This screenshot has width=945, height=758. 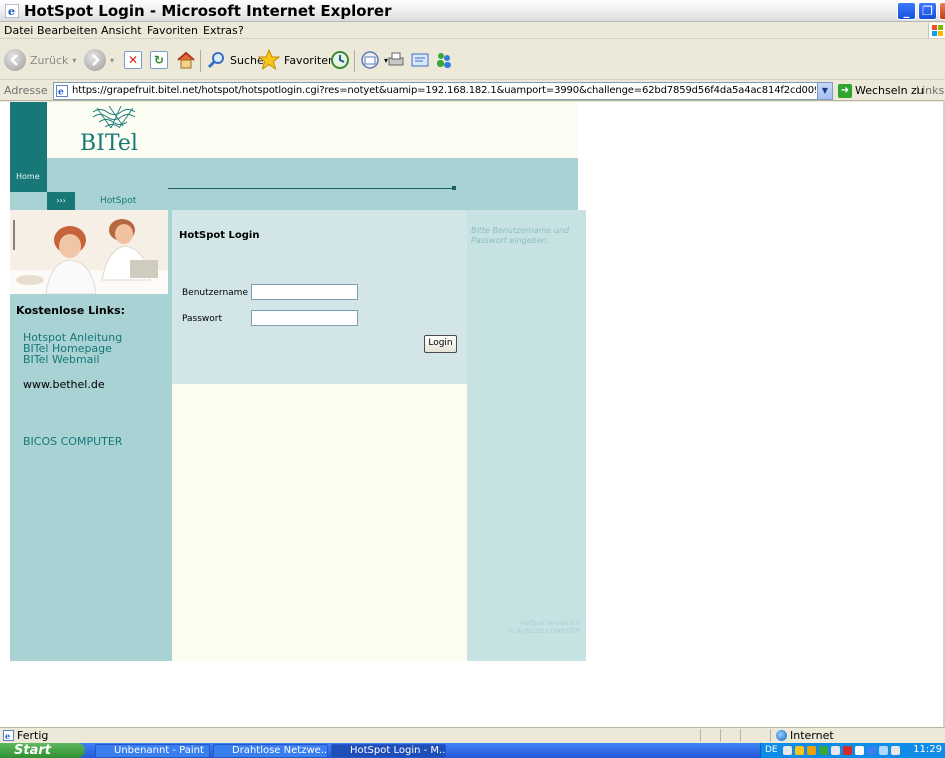 I want to click on link-bethel: www.bethel.de, so click(x=64, y=384).